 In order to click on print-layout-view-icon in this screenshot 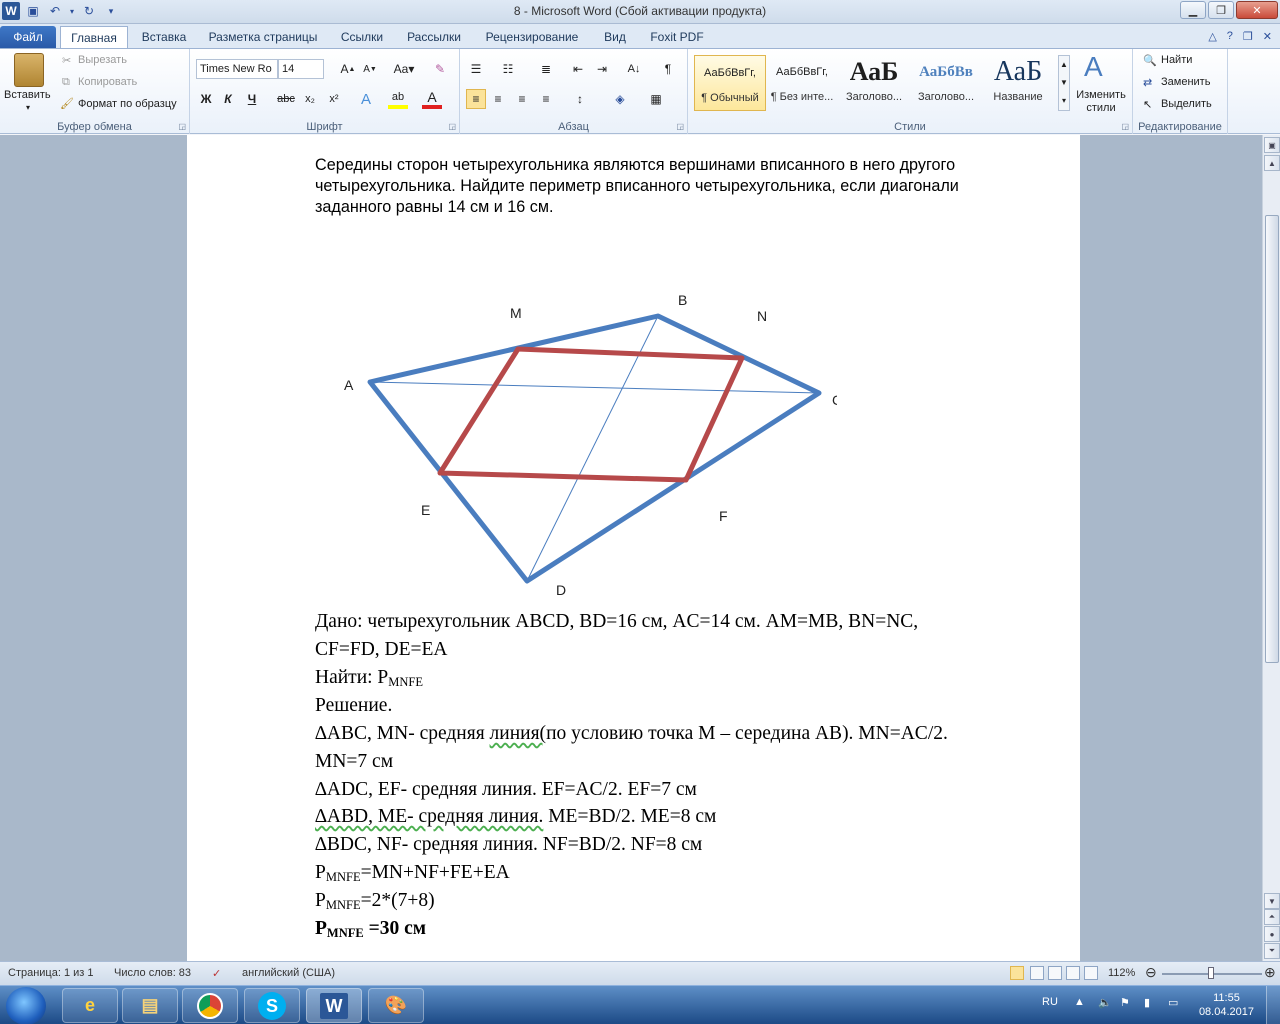, I will do `click(1017, 973)`.